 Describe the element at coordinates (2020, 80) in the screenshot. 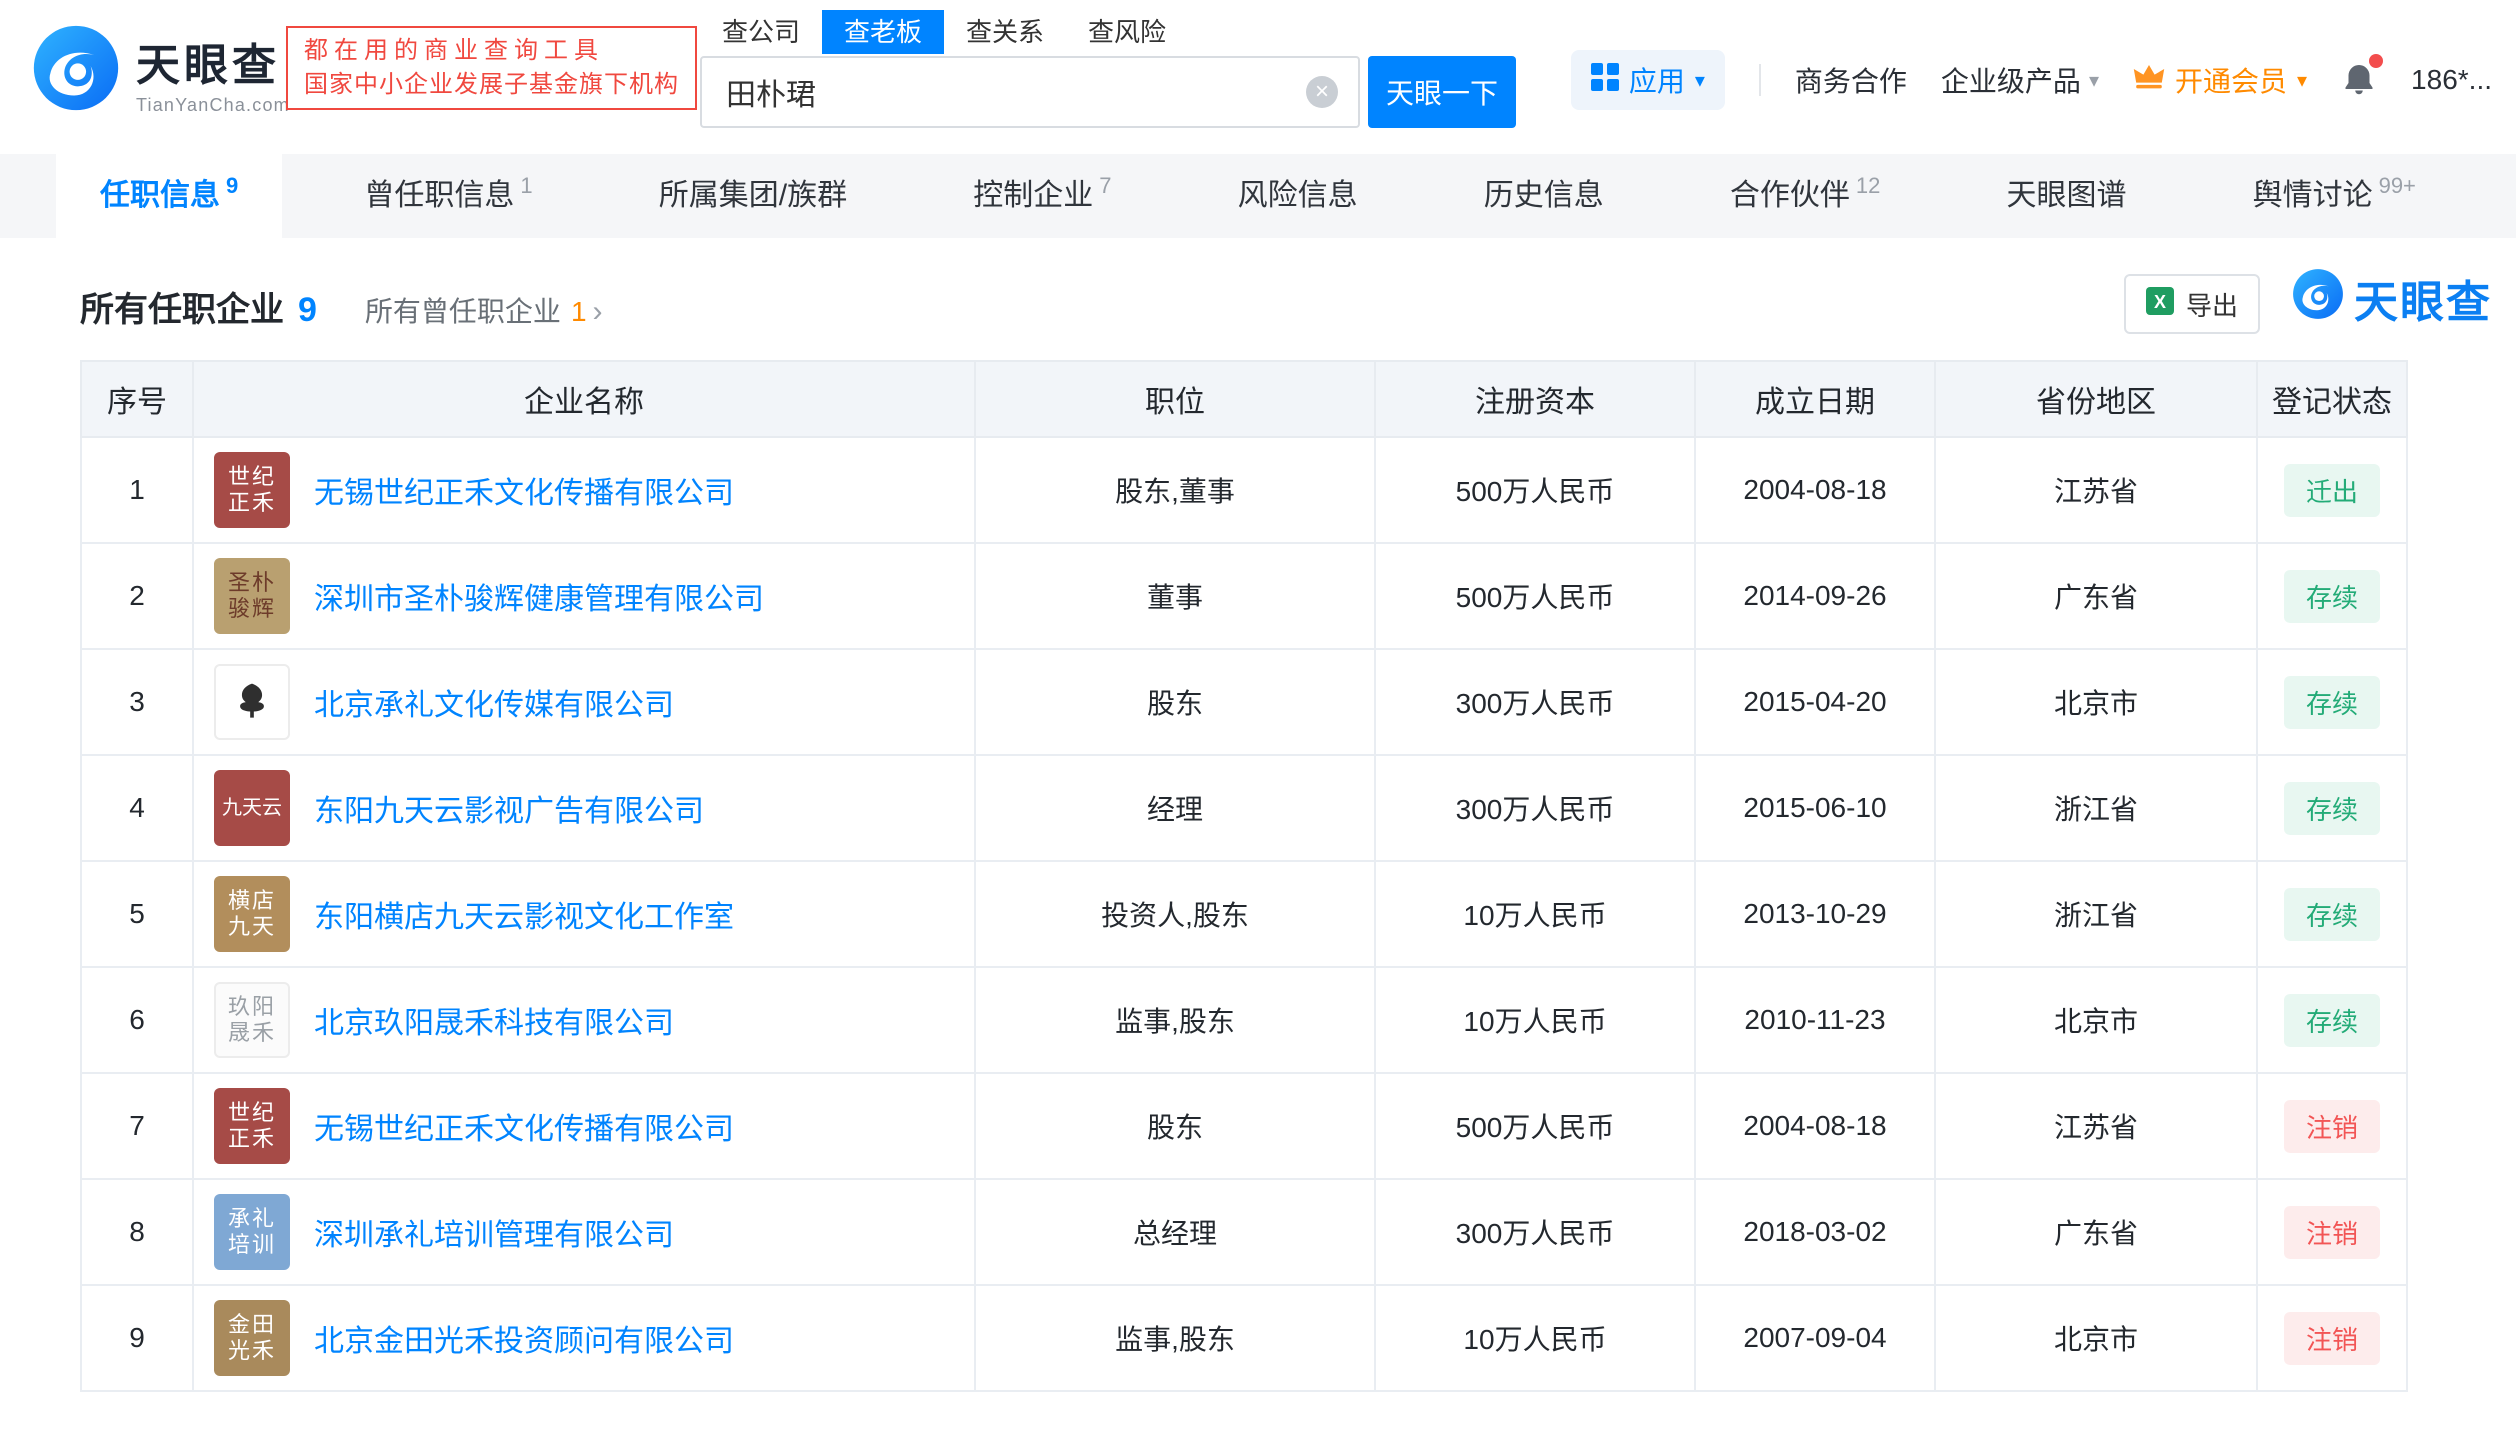

I see `enterprise-products-menu: 企业级产品 ▾` at that location.